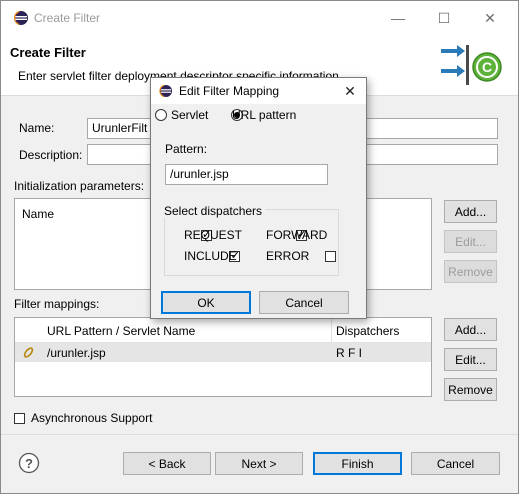 This screenshot has height=494, width=519. What do you see at coordinates (210, 256) in the screenshot?
I see `include-label: INCLUDE` at bounding box center [210, 256].